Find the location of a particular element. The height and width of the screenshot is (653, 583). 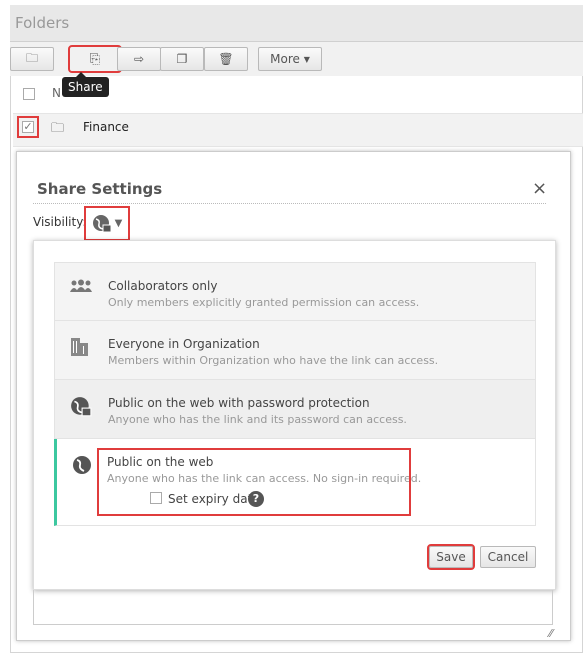

message-textarea is located at coordinates (293, 607).